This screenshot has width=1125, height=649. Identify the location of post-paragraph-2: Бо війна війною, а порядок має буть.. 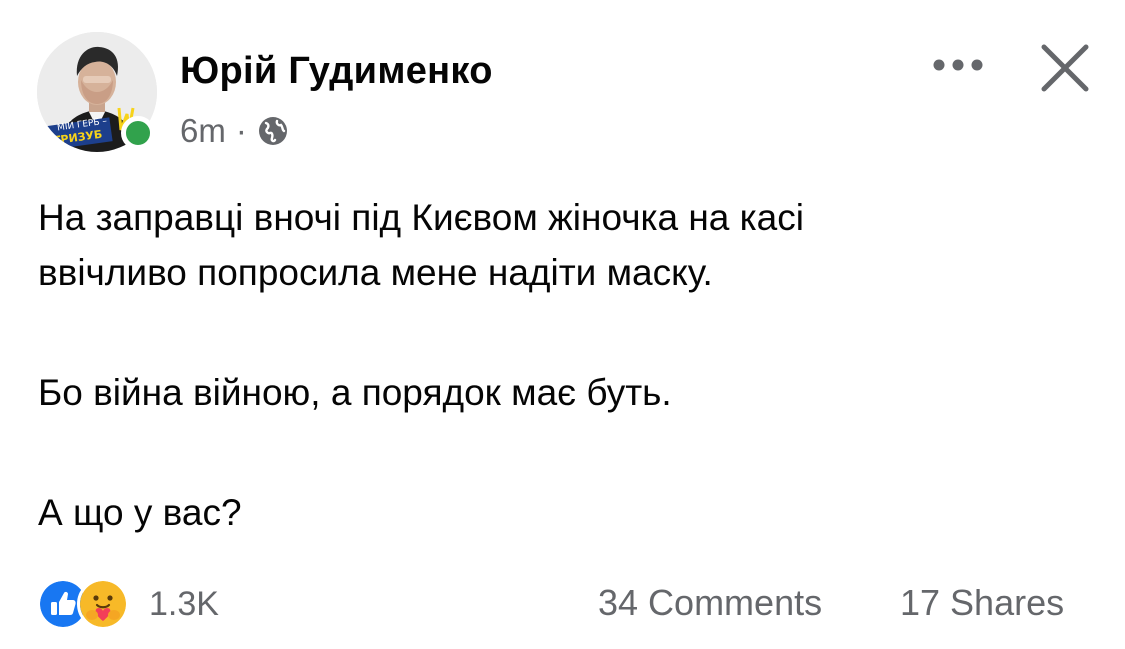
(563, 392).